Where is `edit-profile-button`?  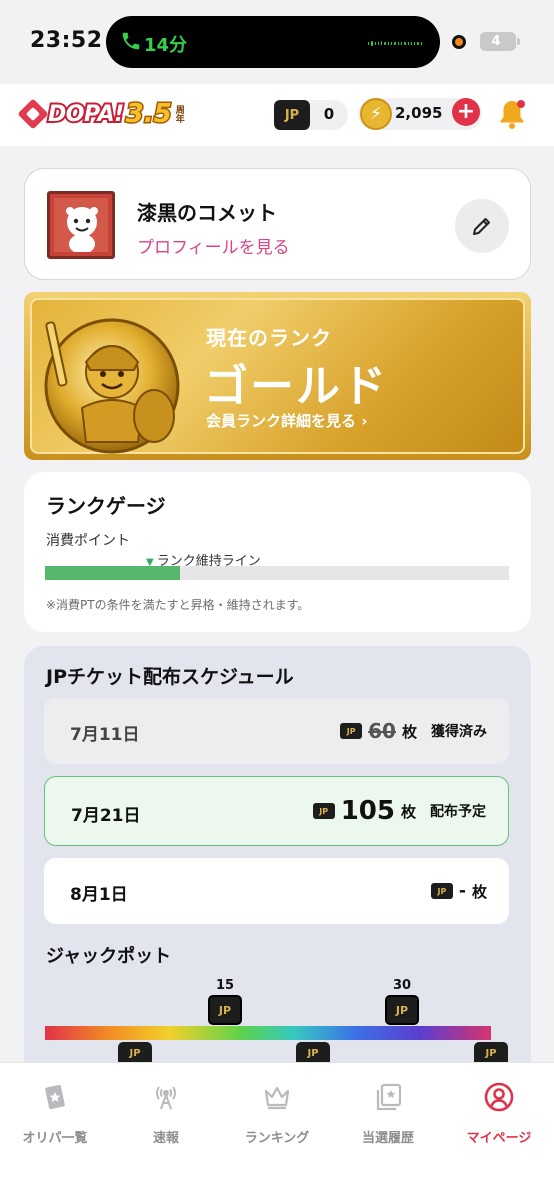
edit-profile-button is located at coordinates (482, 226).